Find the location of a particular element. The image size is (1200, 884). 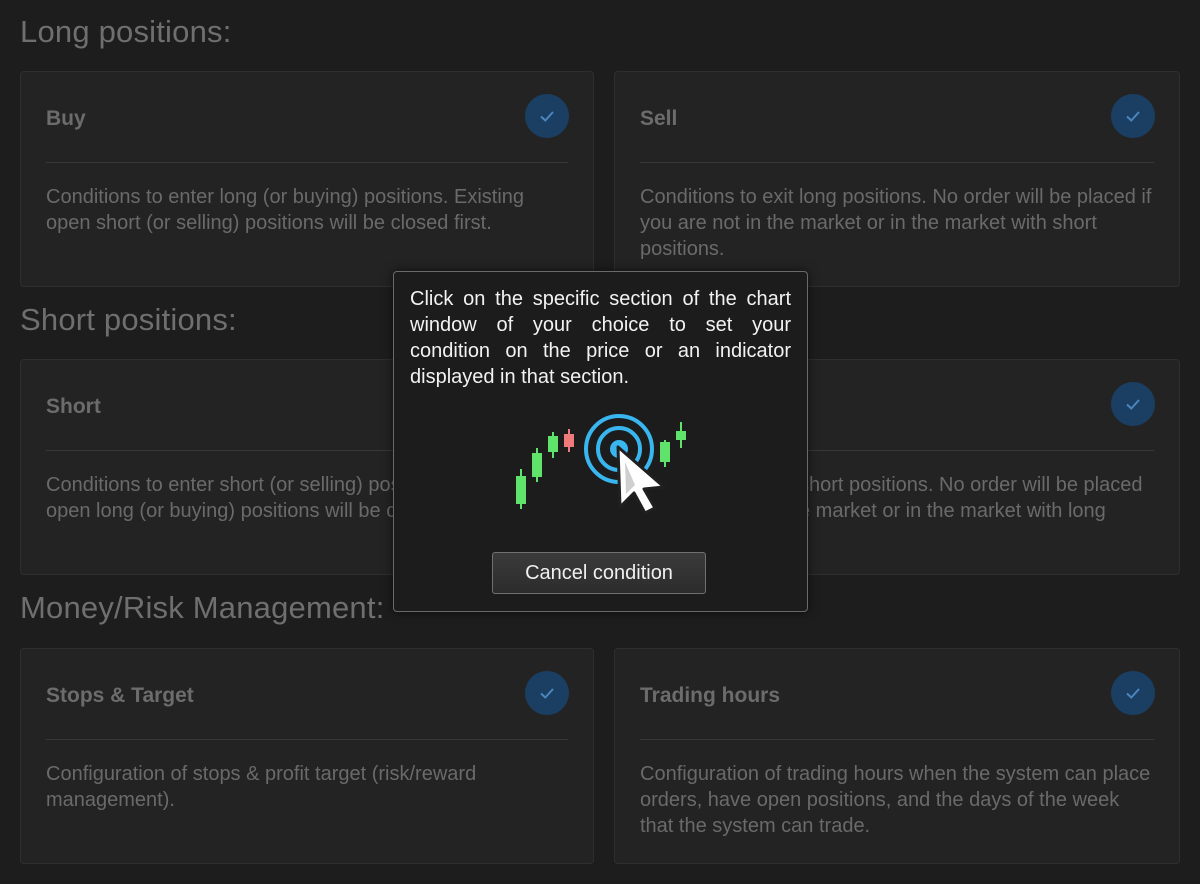

section-title-money: Money/Risk Management: is located at coordinates (202, 607).